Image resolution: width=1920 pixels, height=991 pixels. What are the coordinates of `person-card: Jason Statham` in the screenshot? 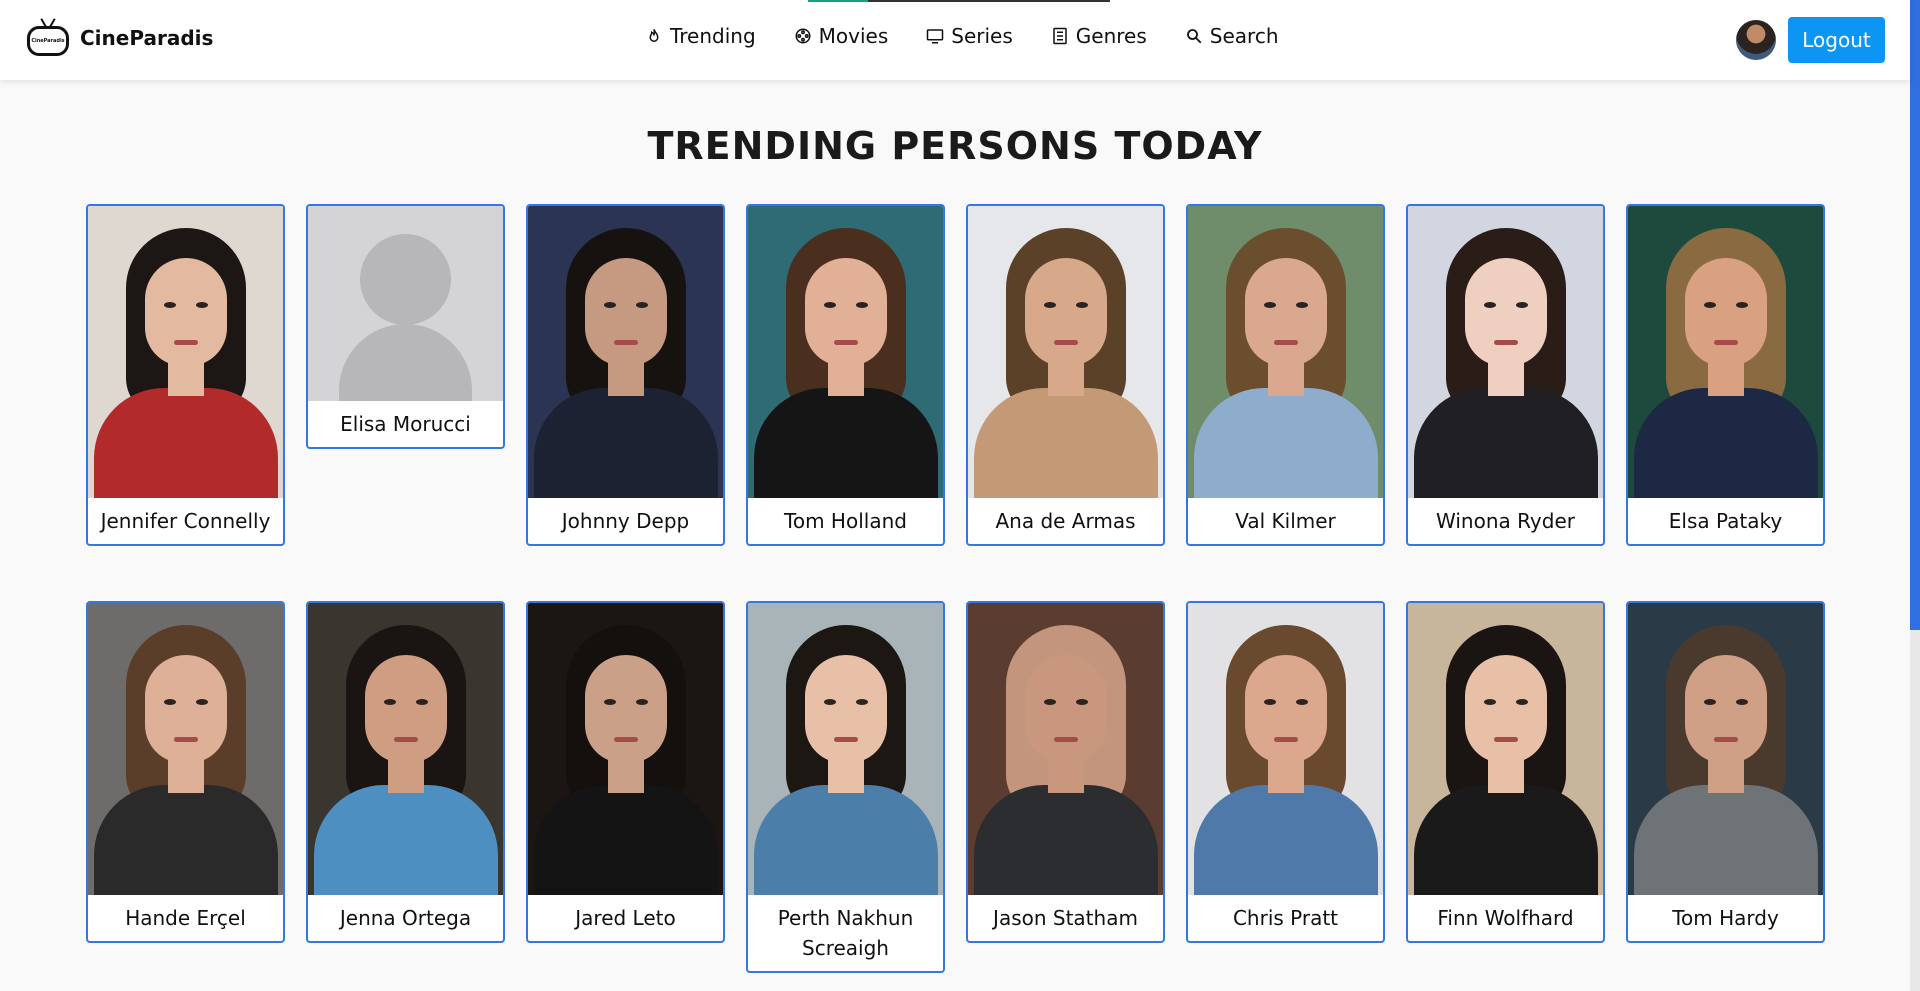 It's located at (1065, 772).